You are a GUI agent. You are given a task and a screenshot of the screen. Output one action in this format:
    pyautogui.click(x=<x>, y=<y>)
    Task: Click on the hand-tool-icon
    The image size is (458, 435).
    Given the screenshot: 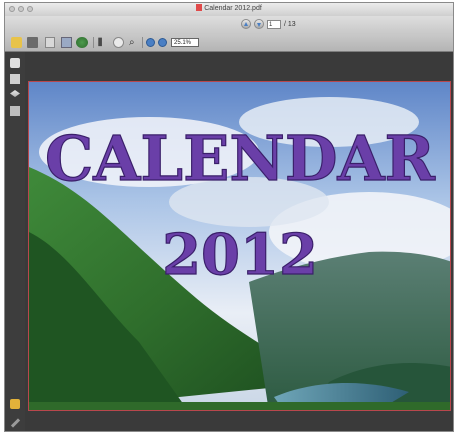 What is the action you would take?
    pyautogui.click(x=118, y=42)
    